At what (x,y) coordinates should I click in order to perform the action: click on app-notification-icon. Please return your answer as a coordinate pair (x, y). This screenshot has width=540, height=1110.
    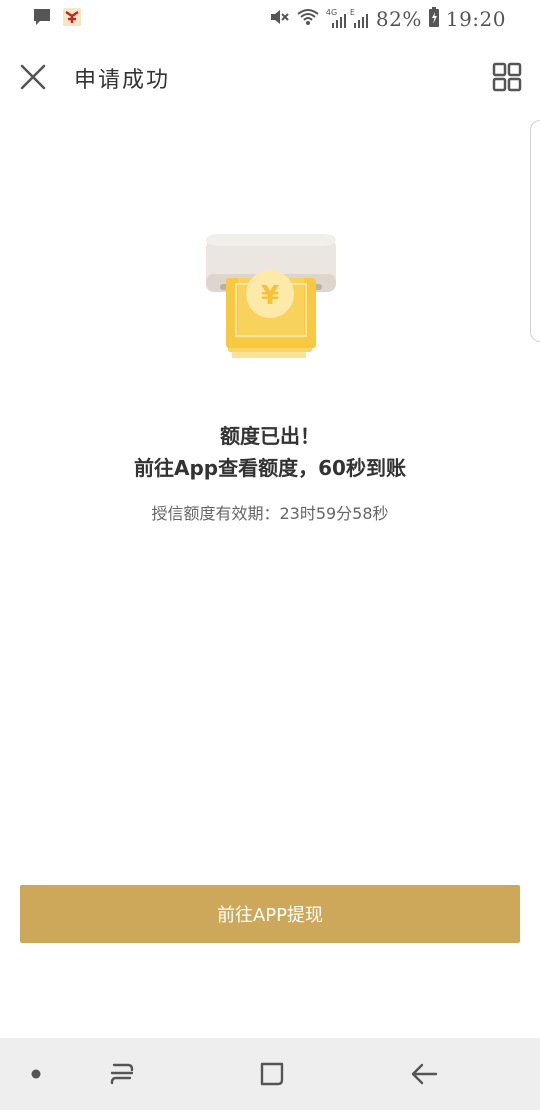
    Looking at the image, I should click on (72, 19).